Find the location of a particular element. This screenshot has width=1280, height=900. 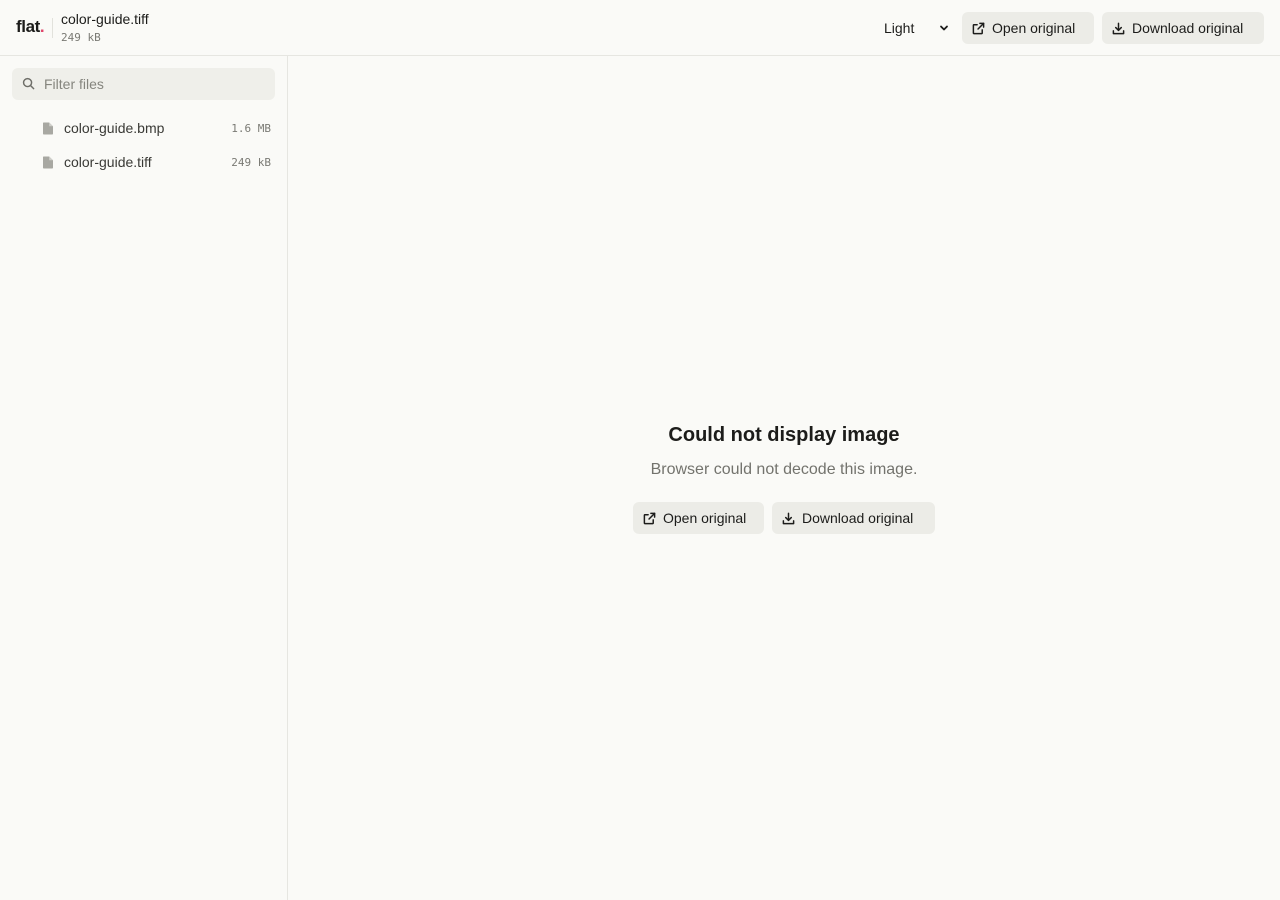

logo-text: flat is located at coordinates (28, 26).